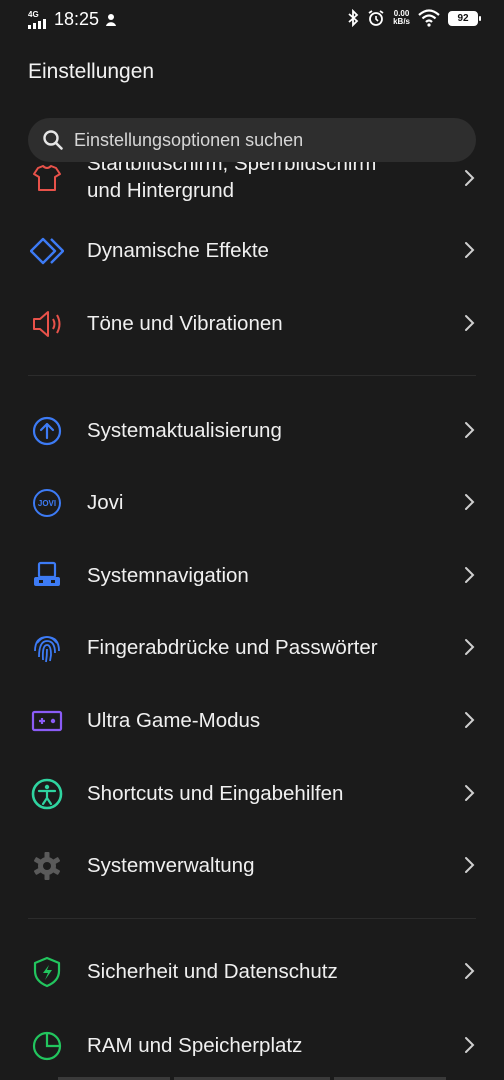 The width and height of the screenshot is (504, 1080). Describe the element at coordinates (184, 430) in the screenshot. I see `settings-item-label: Systemaktualisierung` at that location.